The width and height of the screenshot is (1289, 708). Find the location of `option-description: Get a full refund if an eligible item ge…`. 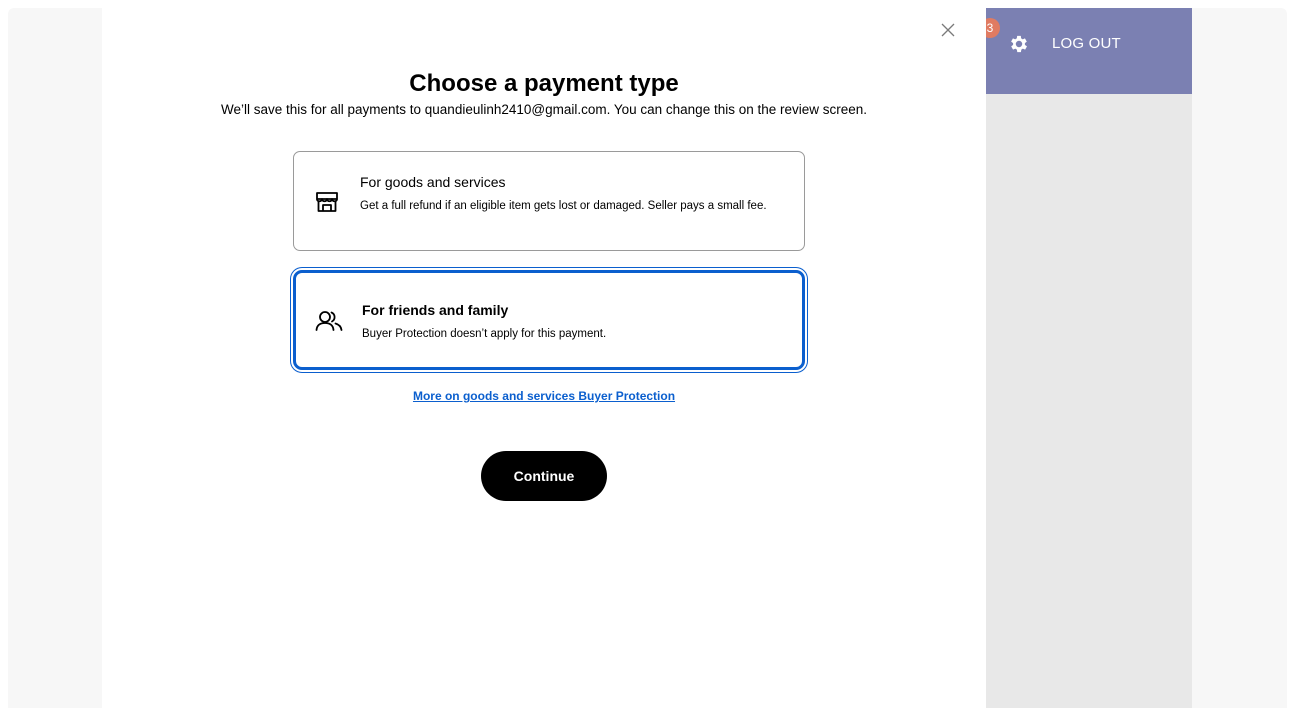

option-description: Get a full refund if an eligible item ge… is located at coordinates (563, 206).